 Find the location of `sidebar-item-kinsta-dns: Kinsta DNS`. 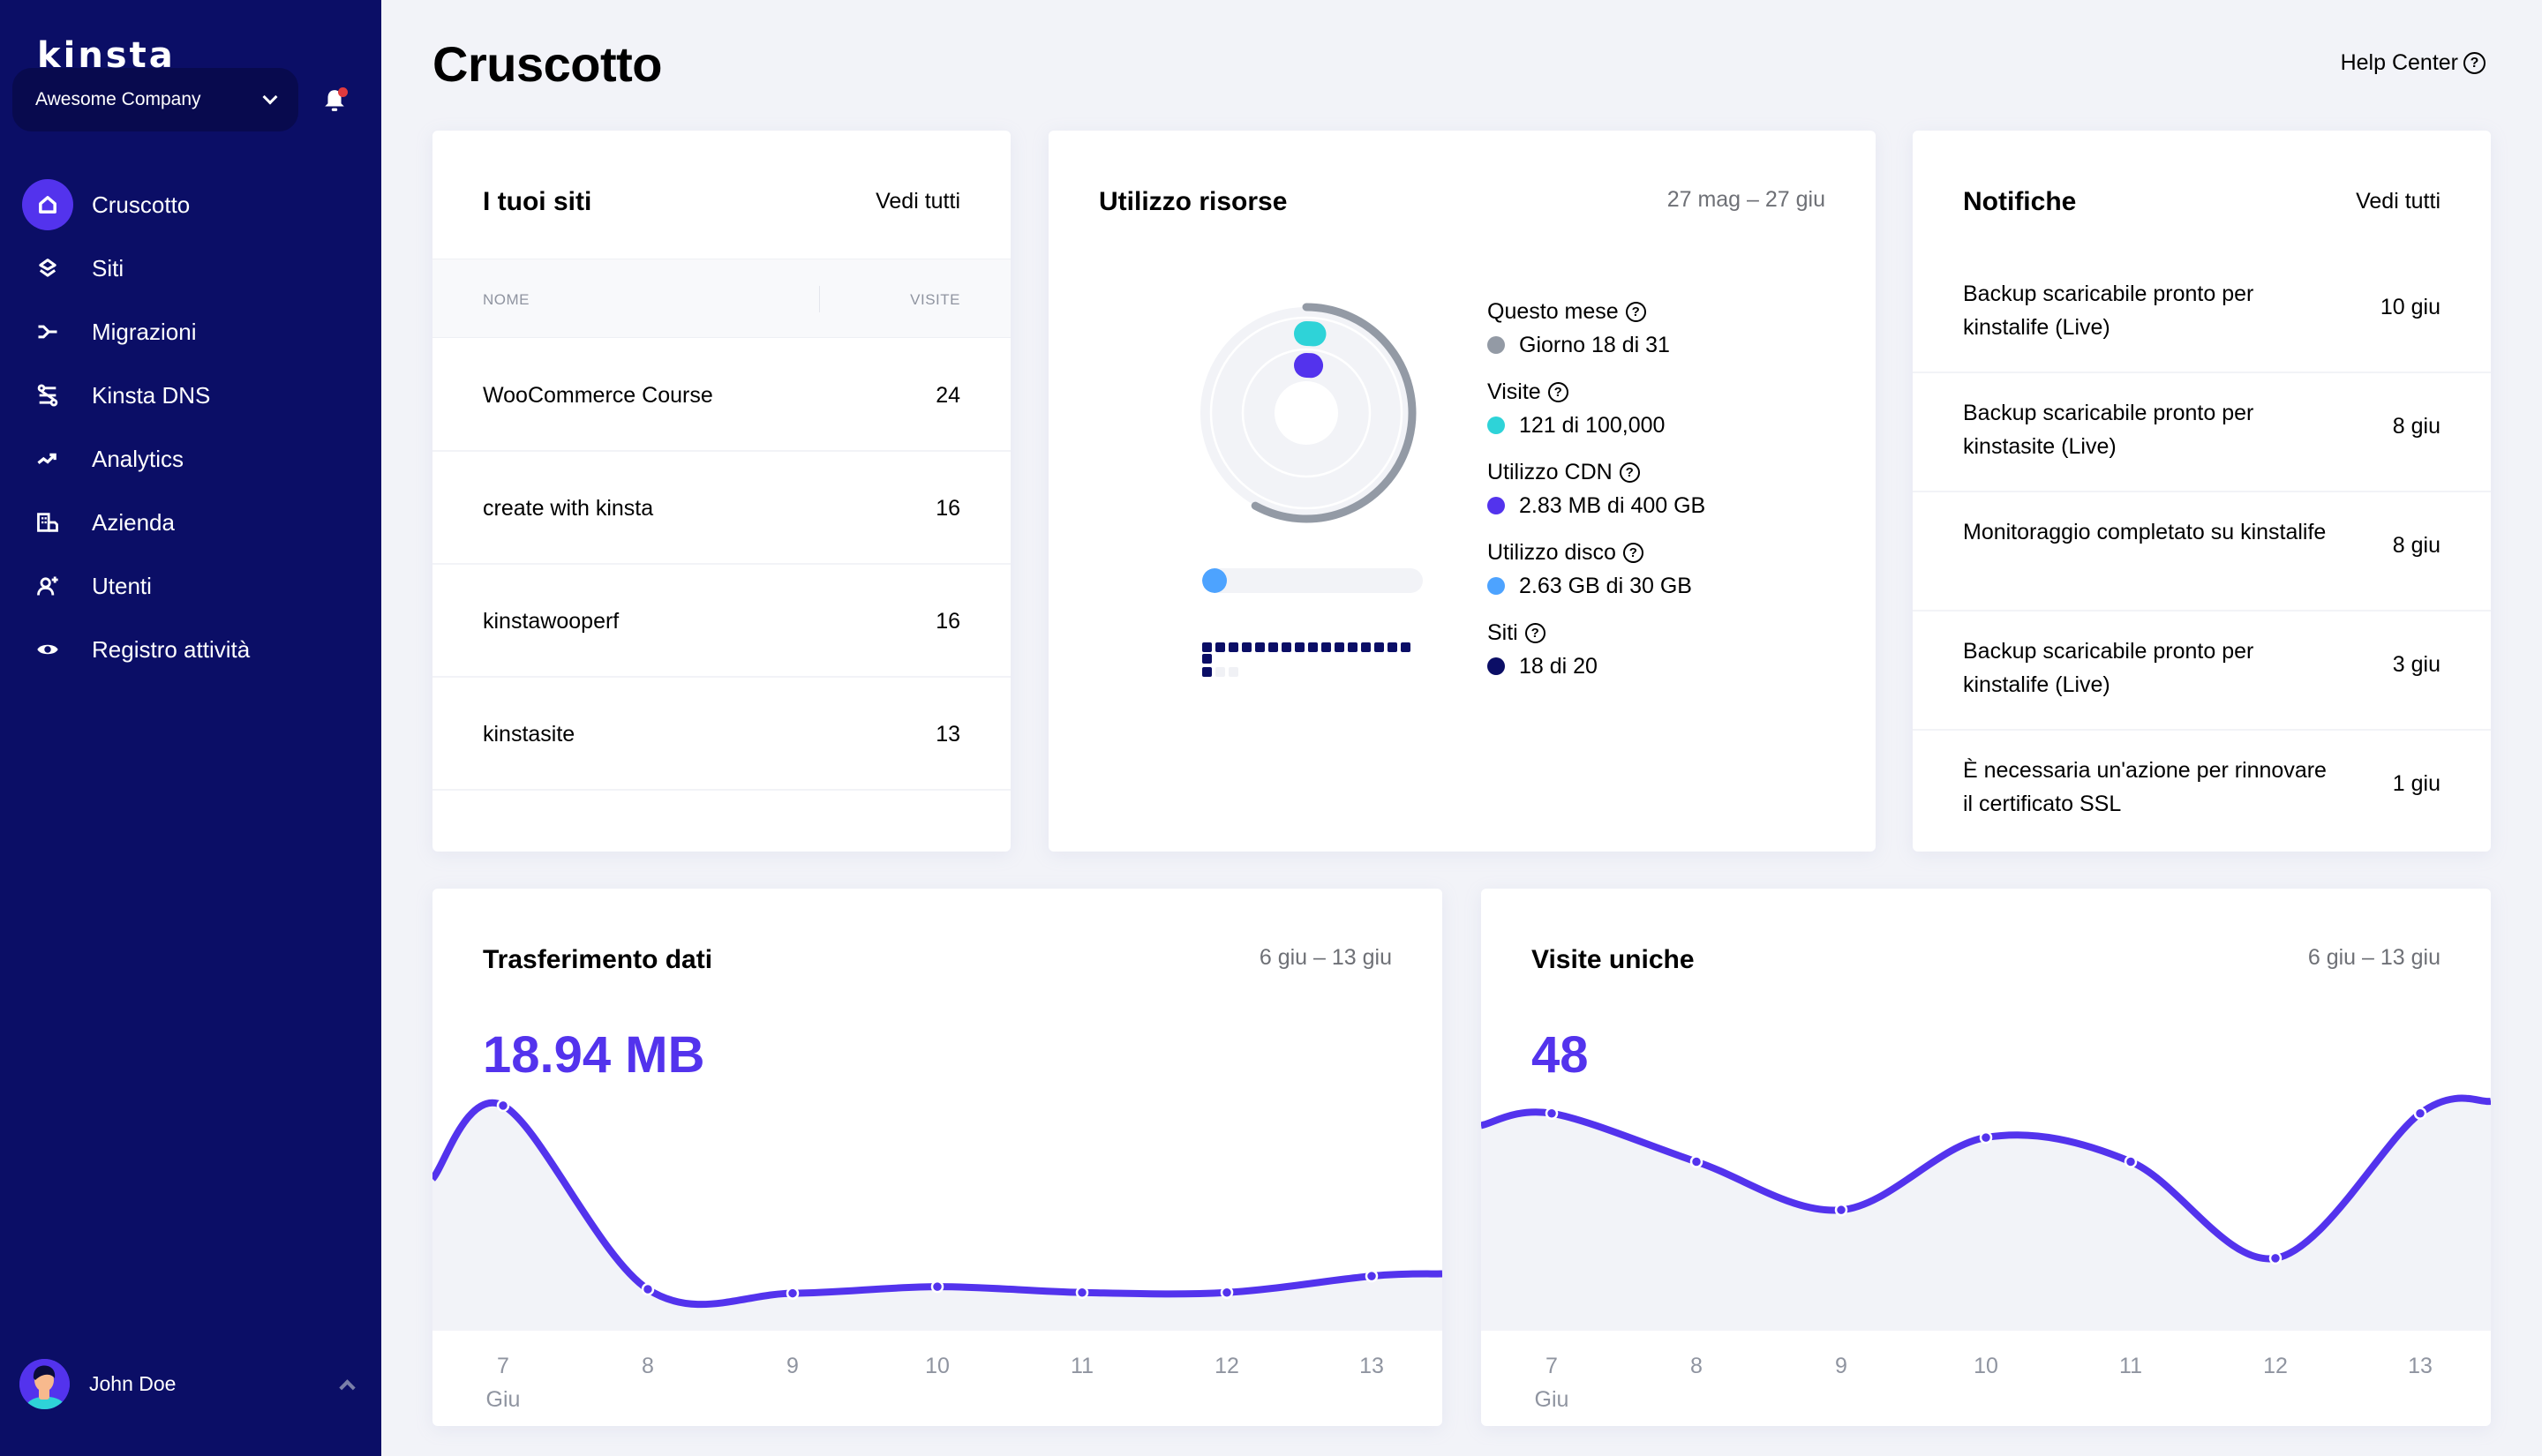

sidebar-item-kinsta-dns: Kinsta DNS is located at coordinates (190, 395).